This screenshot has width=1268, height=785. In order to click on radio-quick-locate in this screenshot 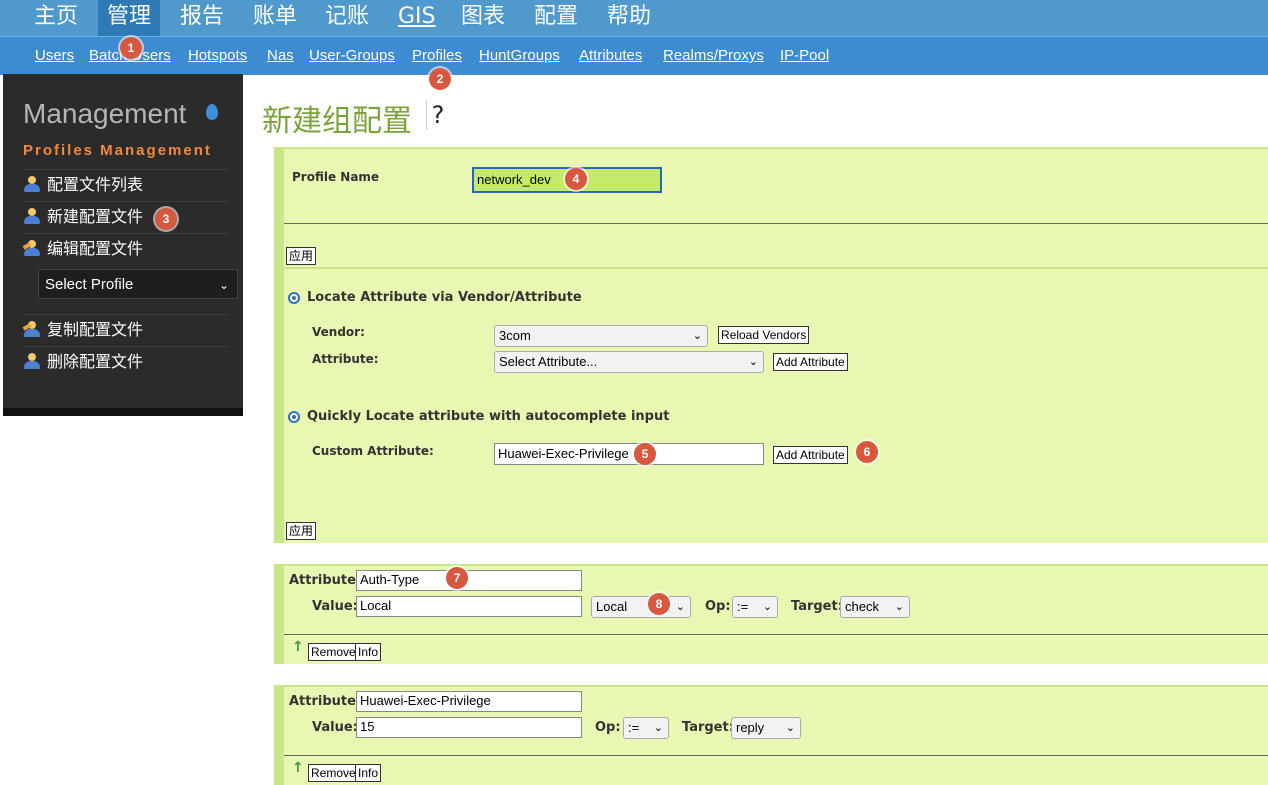, I will do `click(294, 417)`.